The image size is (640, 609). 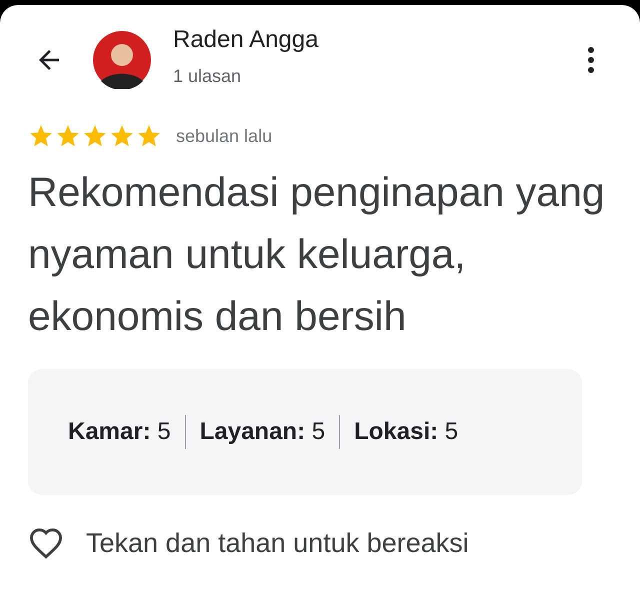 I want to click on more-options-icon, so click(x=591, y=60).